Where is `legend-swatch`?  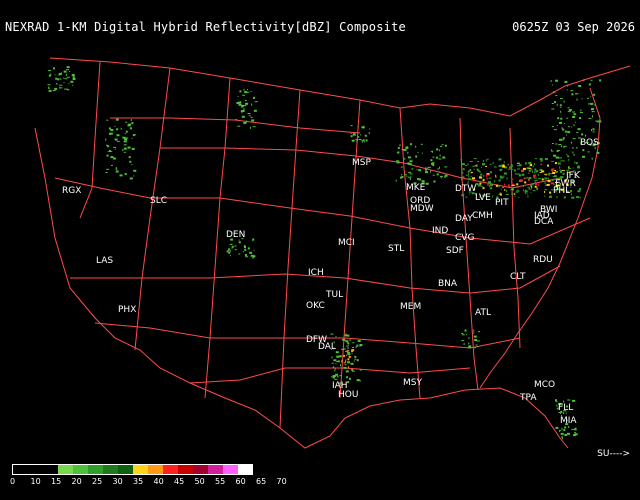
legend-swatch is located at coordinates (95, 469).